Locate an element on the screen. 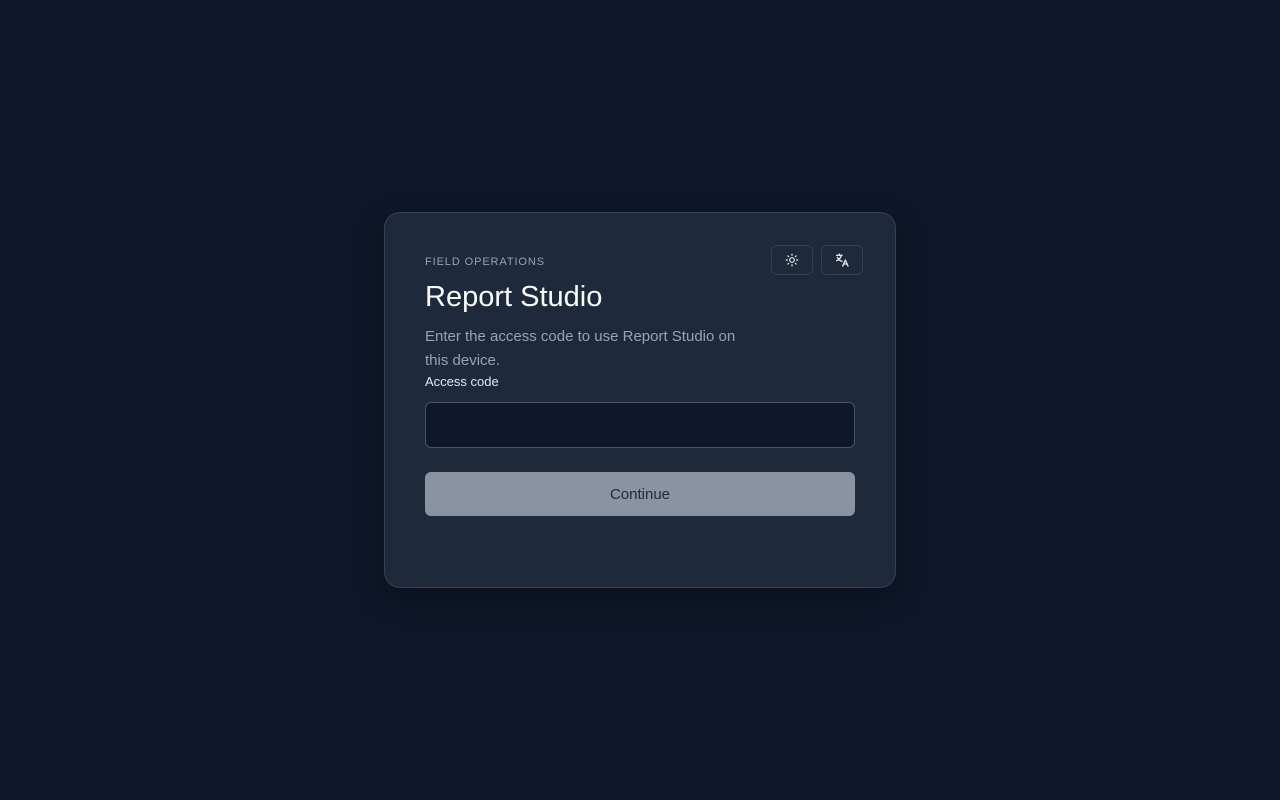 This screenshot has height=800, width=1280. theme-toggle-button is located at coordinates (792, 260).